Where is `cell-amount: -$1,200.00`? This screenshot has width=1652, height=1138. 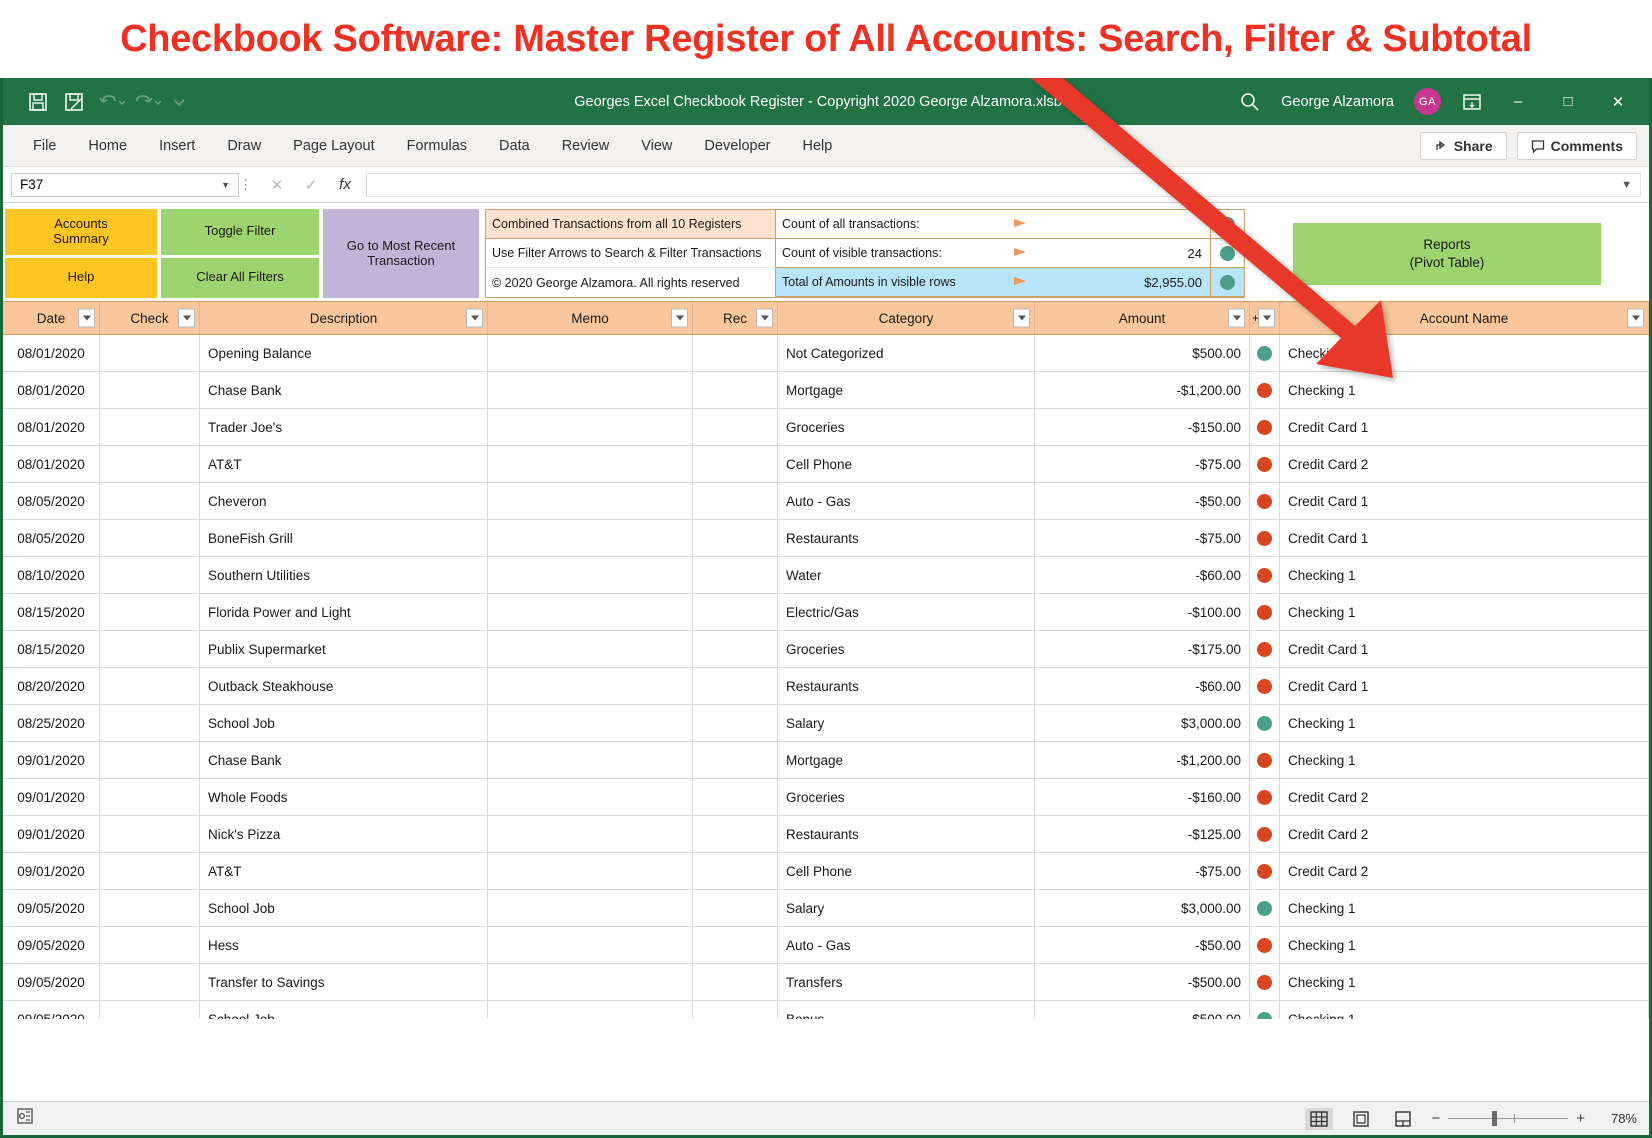 cell-amount: -$1,200.00 is located at coordinates (1142, 390).